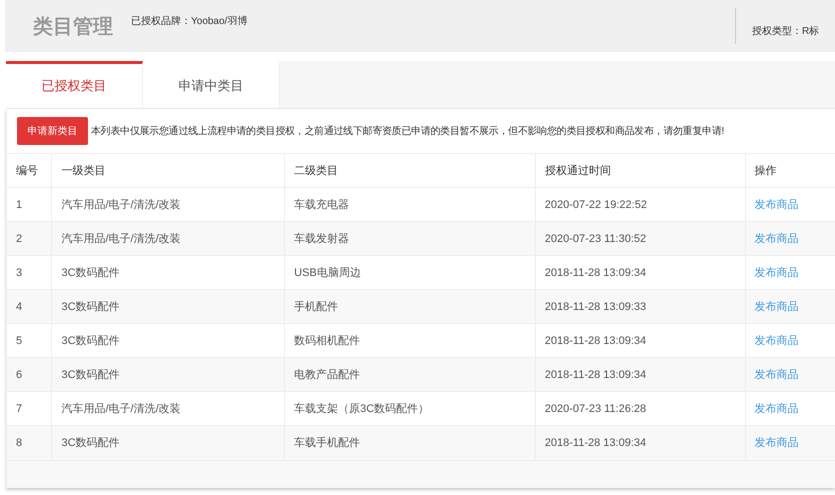  What do you see at coordinates (786, 31) in the screenshot?
I see `auth-type-text: 授权类型：R标` at bounding box center [786, 31].